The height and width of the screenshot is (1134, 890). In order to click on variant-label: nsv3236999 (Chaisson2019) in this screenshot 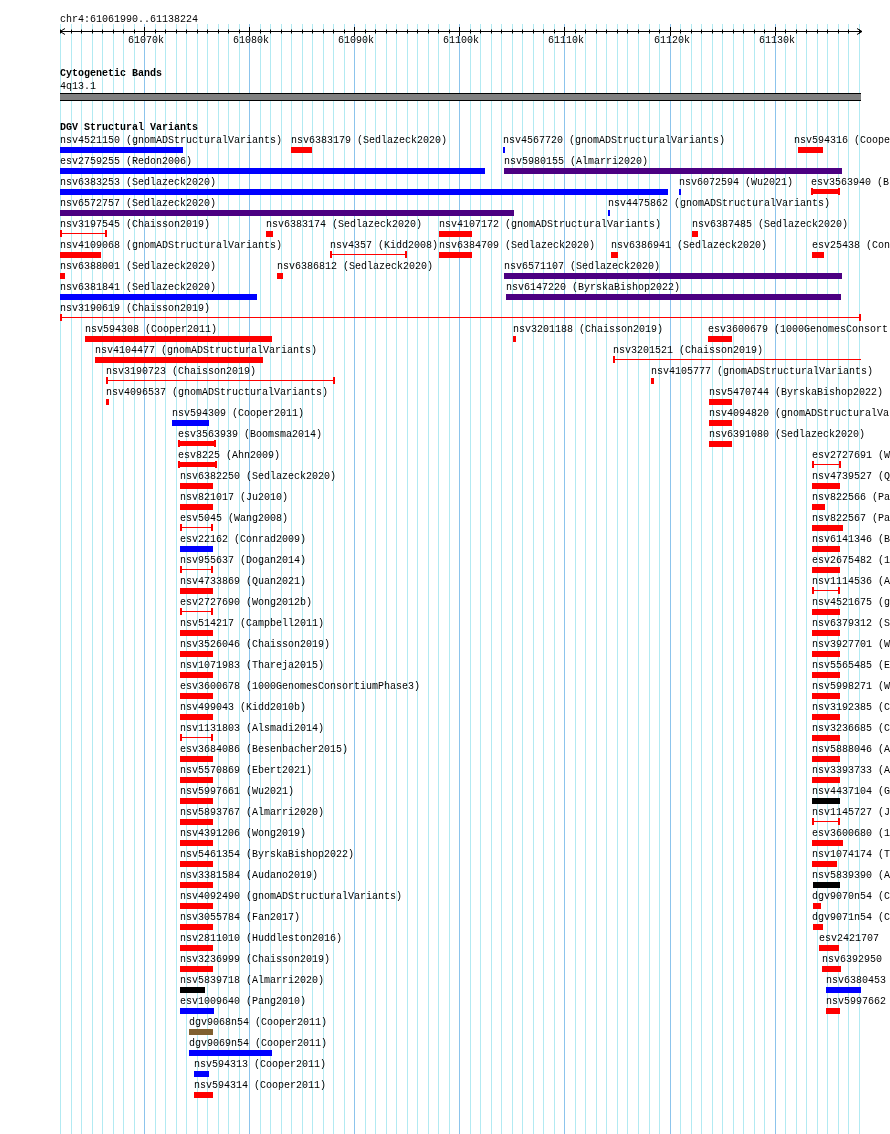, I will do `click(255, 959)`.